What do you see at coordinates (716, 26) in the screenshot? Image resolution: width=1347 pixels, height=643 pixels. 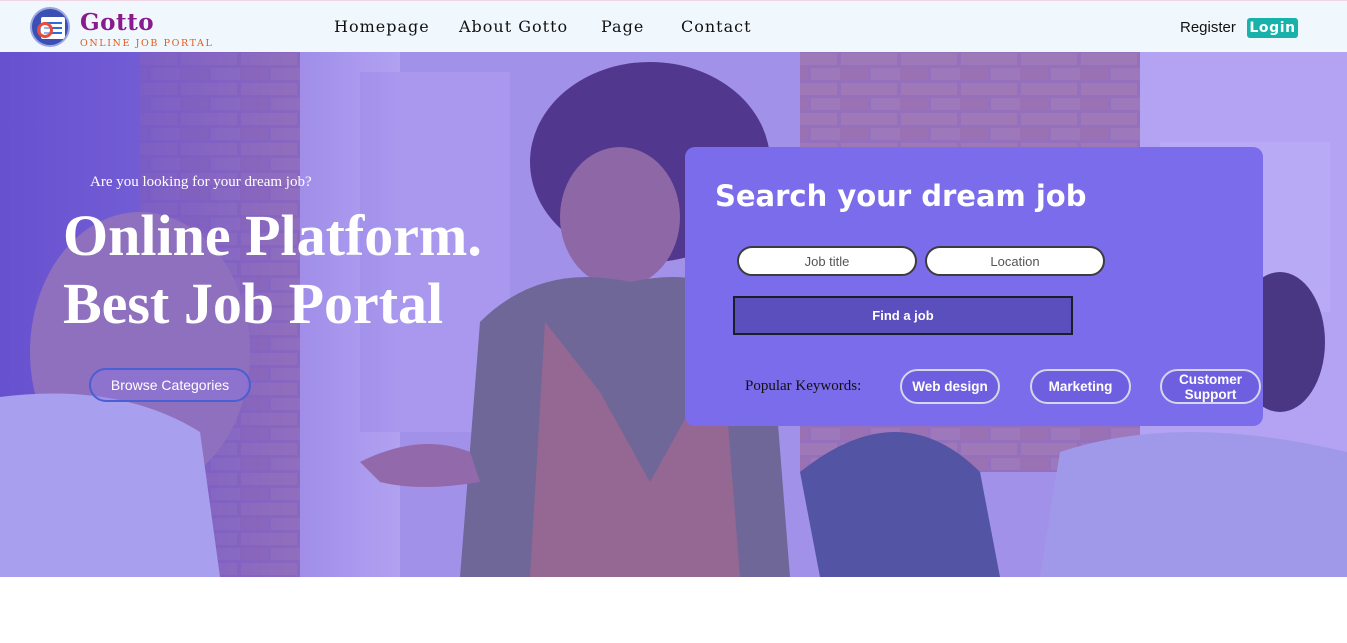 I see `nav-contact: Contact` at bounding box center [716, 26].